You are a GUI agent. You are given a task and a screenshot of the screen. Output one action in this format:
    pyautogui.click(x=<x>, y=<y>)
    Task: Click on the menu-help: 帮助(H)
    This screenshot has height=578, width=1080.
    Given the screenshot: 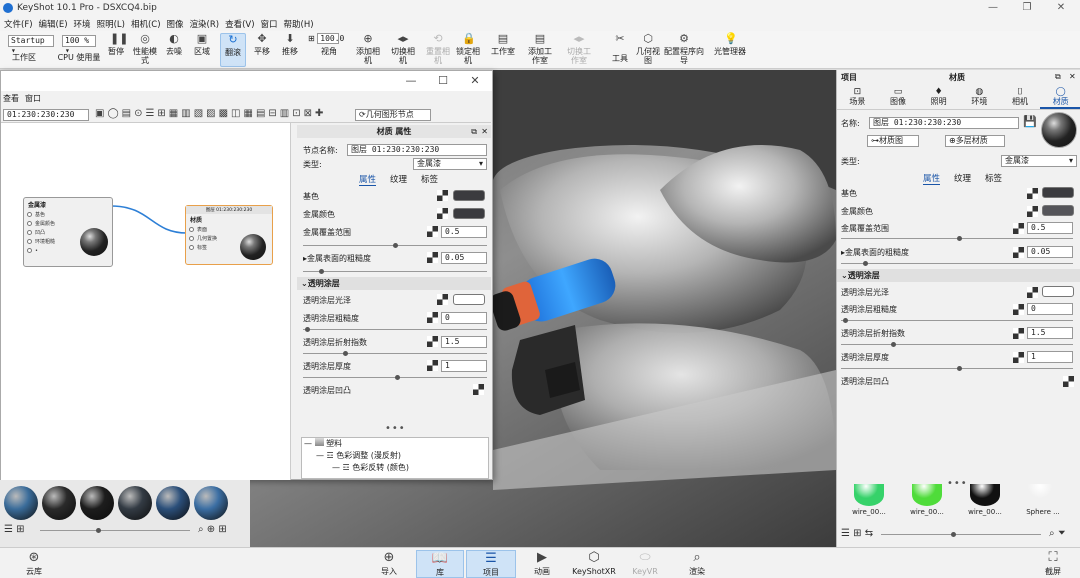 What is the action you would take?
    pyautogui.click(x=299, y=24)
    